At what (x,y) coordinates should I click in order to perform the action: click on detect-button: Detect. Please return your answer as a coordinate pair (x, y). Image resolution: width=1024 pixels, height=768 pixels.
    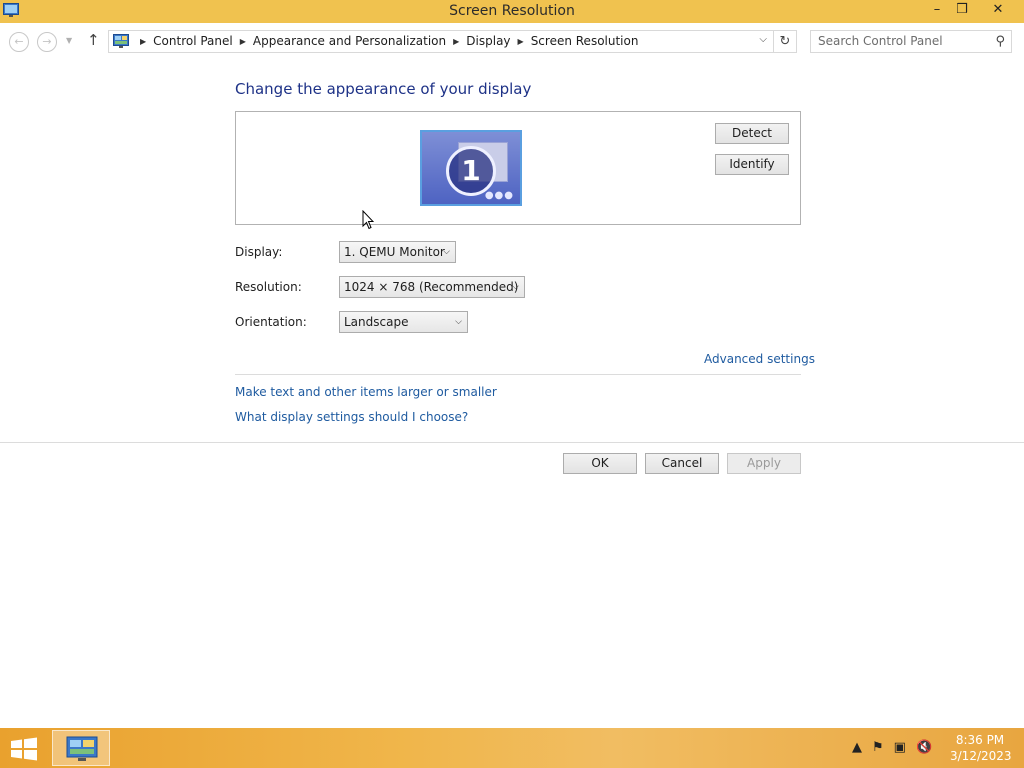
    Looking at the image, I should click on (752, 133).